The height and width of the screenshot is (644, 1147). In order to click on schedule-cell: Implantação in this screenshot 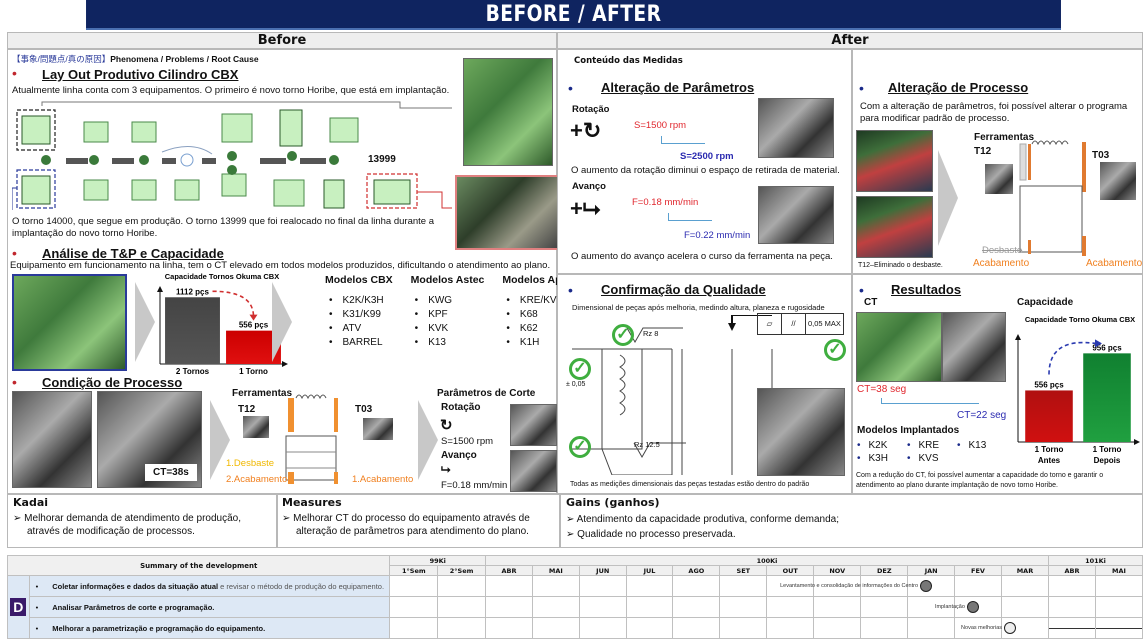, I will do `click(968, 607)`.